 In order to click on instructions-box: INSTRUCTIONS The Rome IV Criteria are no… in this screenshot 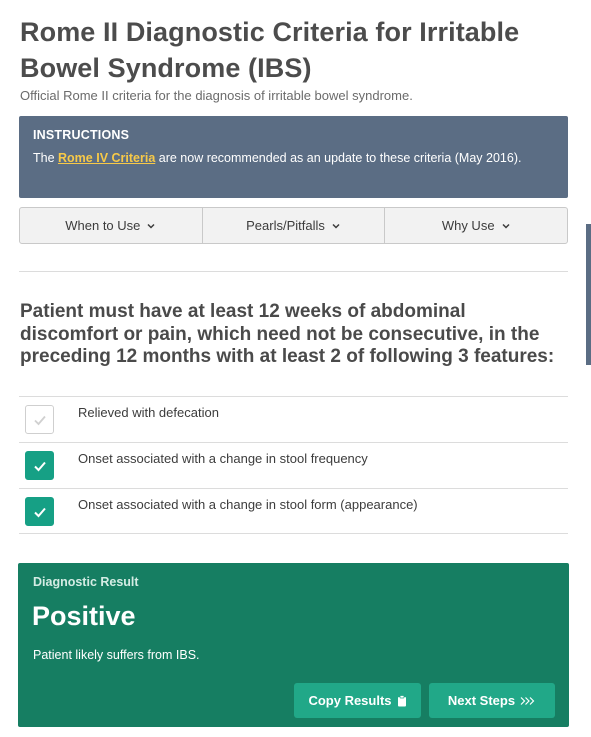, I will do `click(293, 157)`.